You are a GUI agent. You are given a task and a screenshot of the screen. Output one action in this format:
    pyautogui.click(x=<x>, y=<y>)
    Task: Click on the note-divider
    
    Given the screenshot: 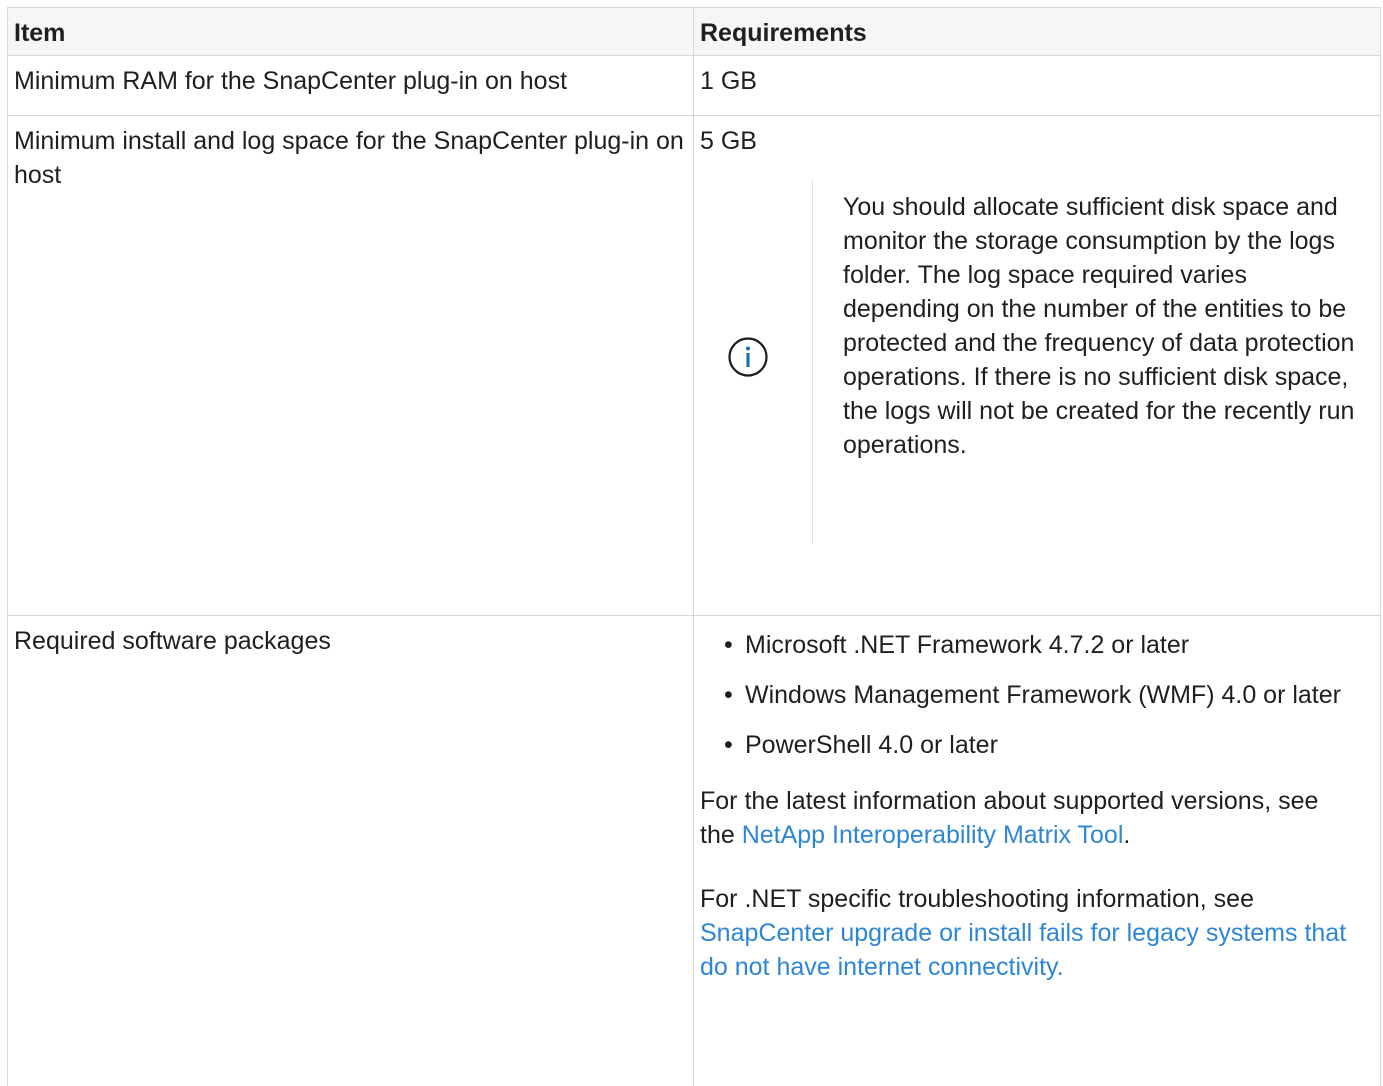 What is the action you would take?
    pyautogui.click(x=812, y=362)
    